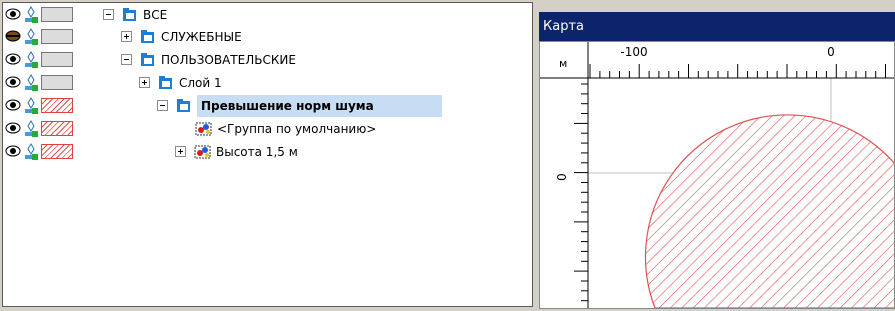 This screenshot has height=311, width=895. I want to click on horizontal-ruler, so click(717, 60).